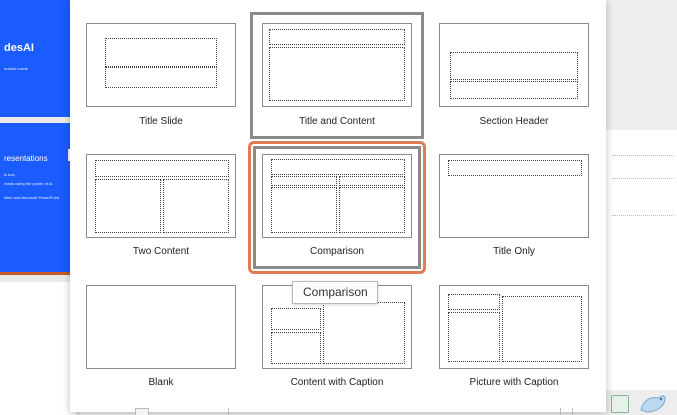 This screenshot has width=677, height=415. What do you see at coordinates (514, 121) in the screenshot?
I see `layout-label: Section Header` at bounding box center [514, 121].